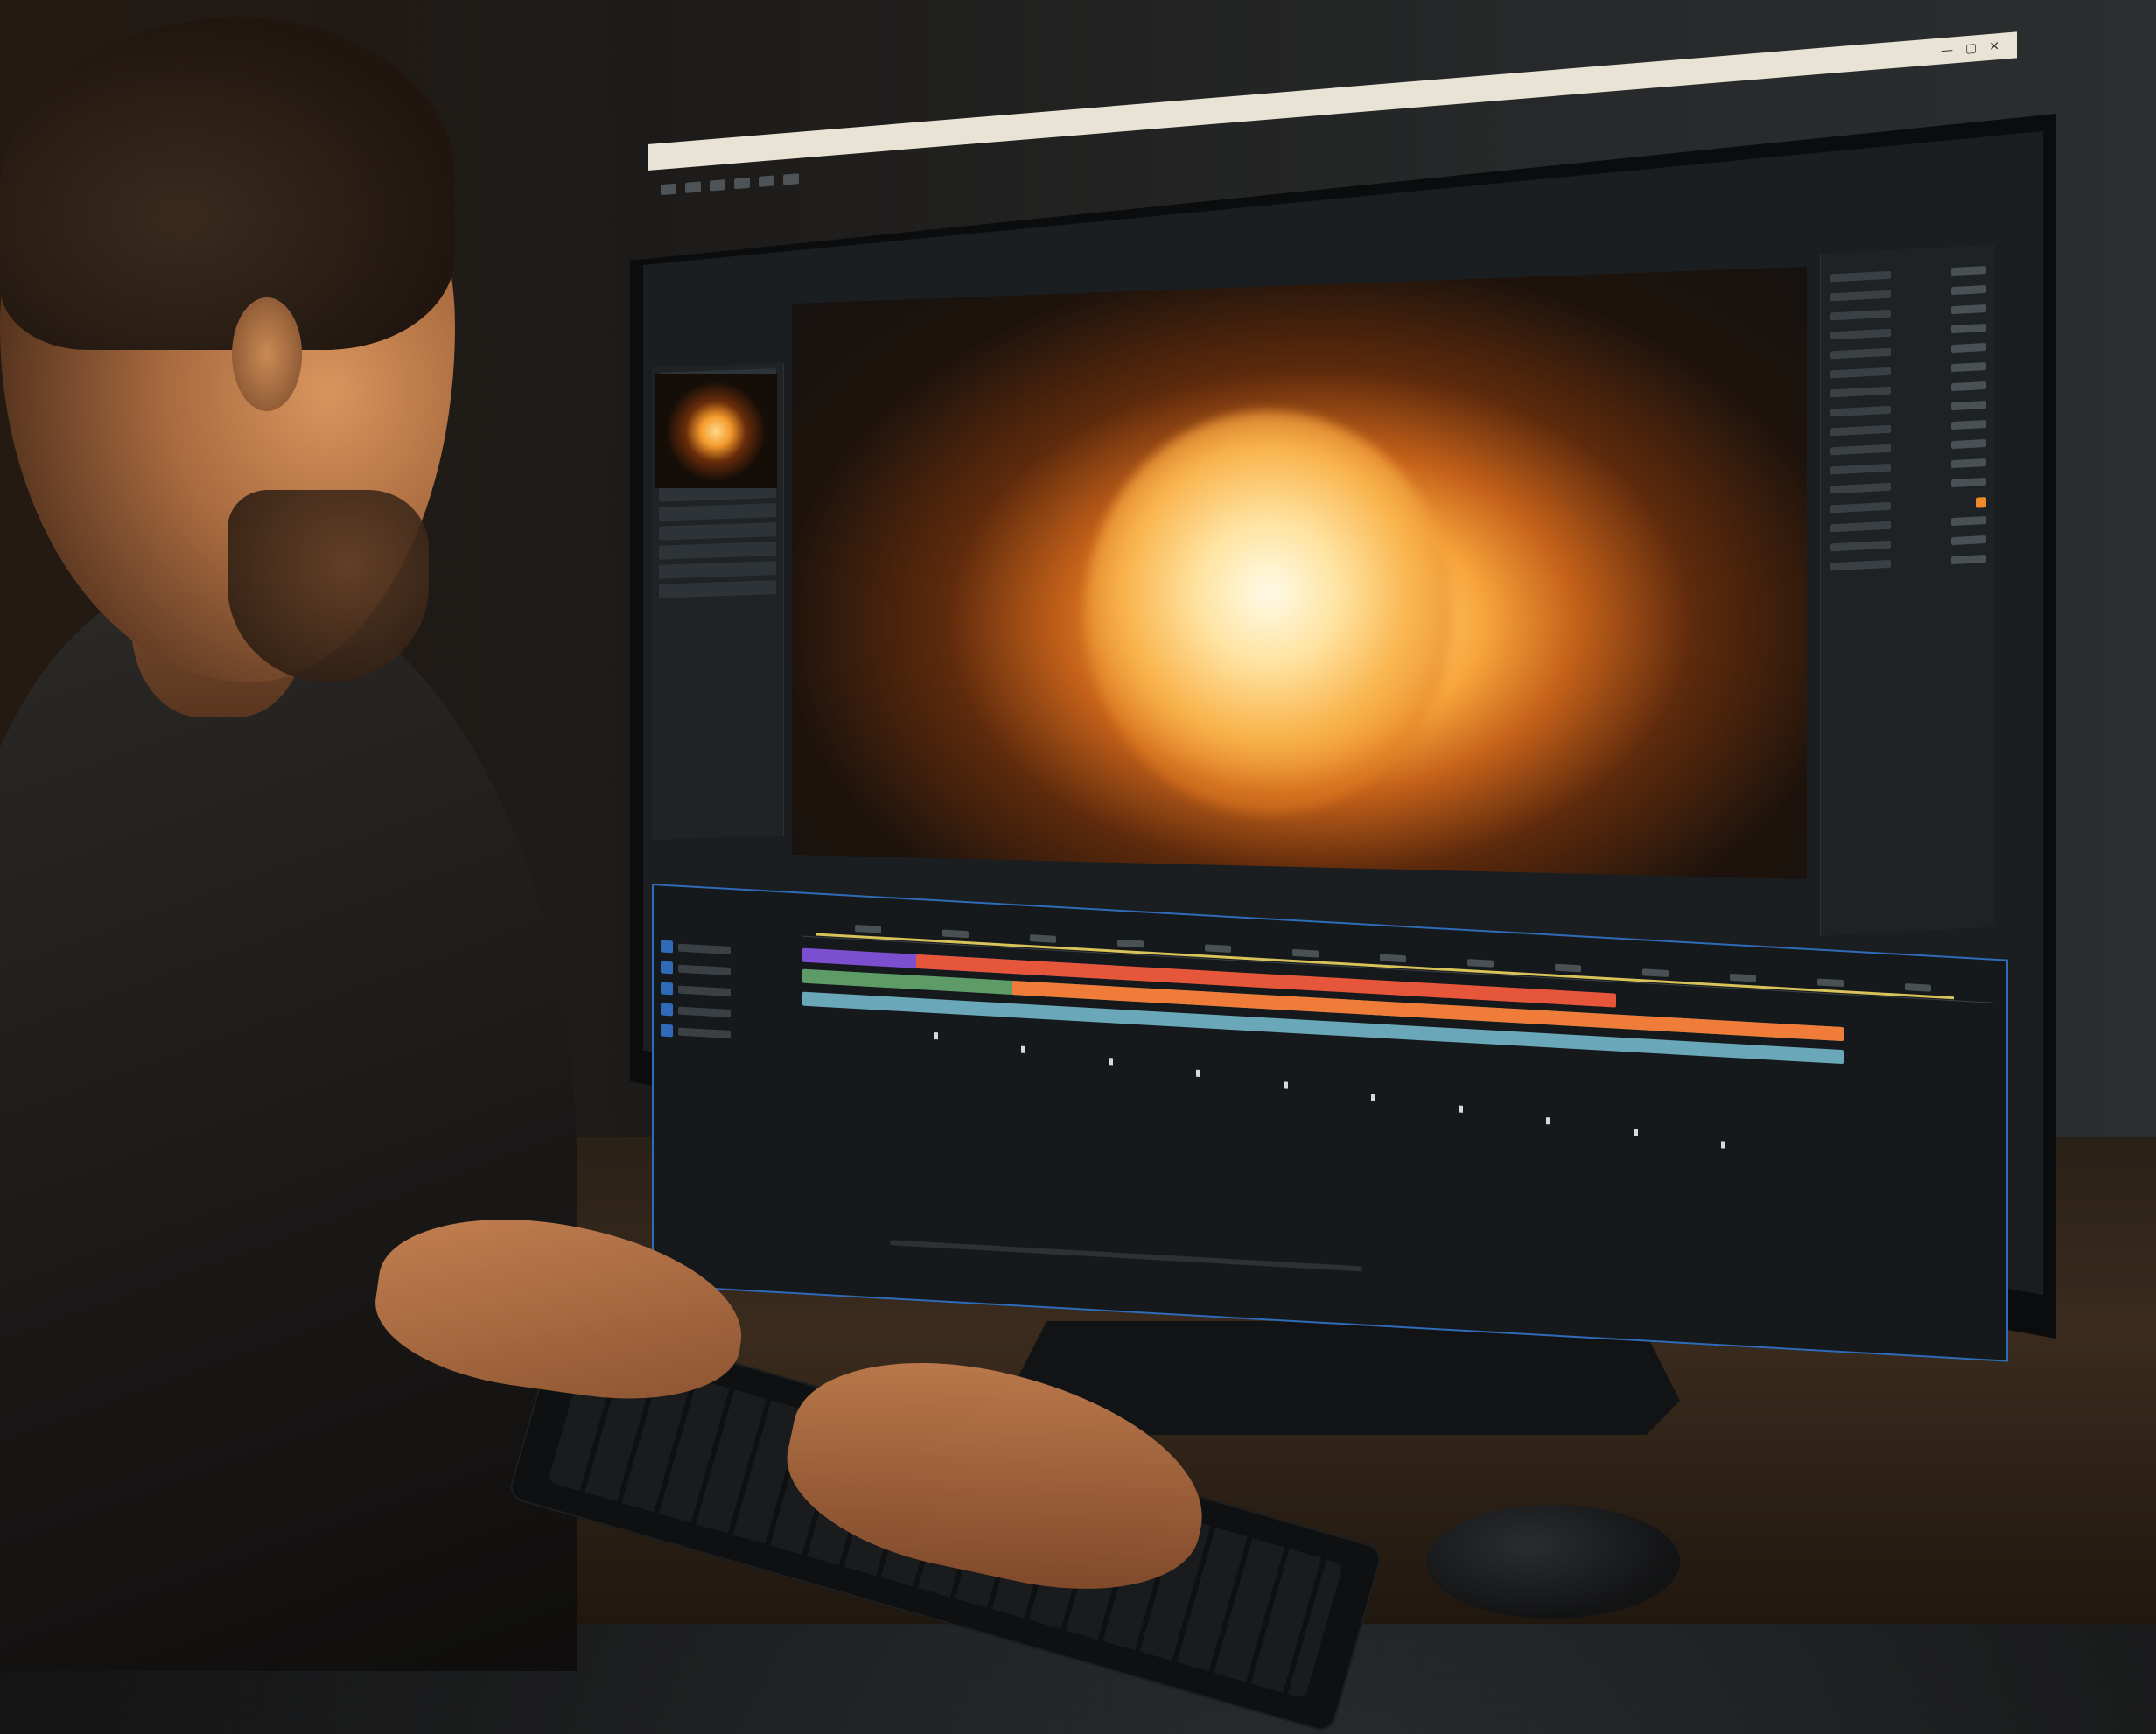  I want to click on color-swatch, so click(1981, 502).